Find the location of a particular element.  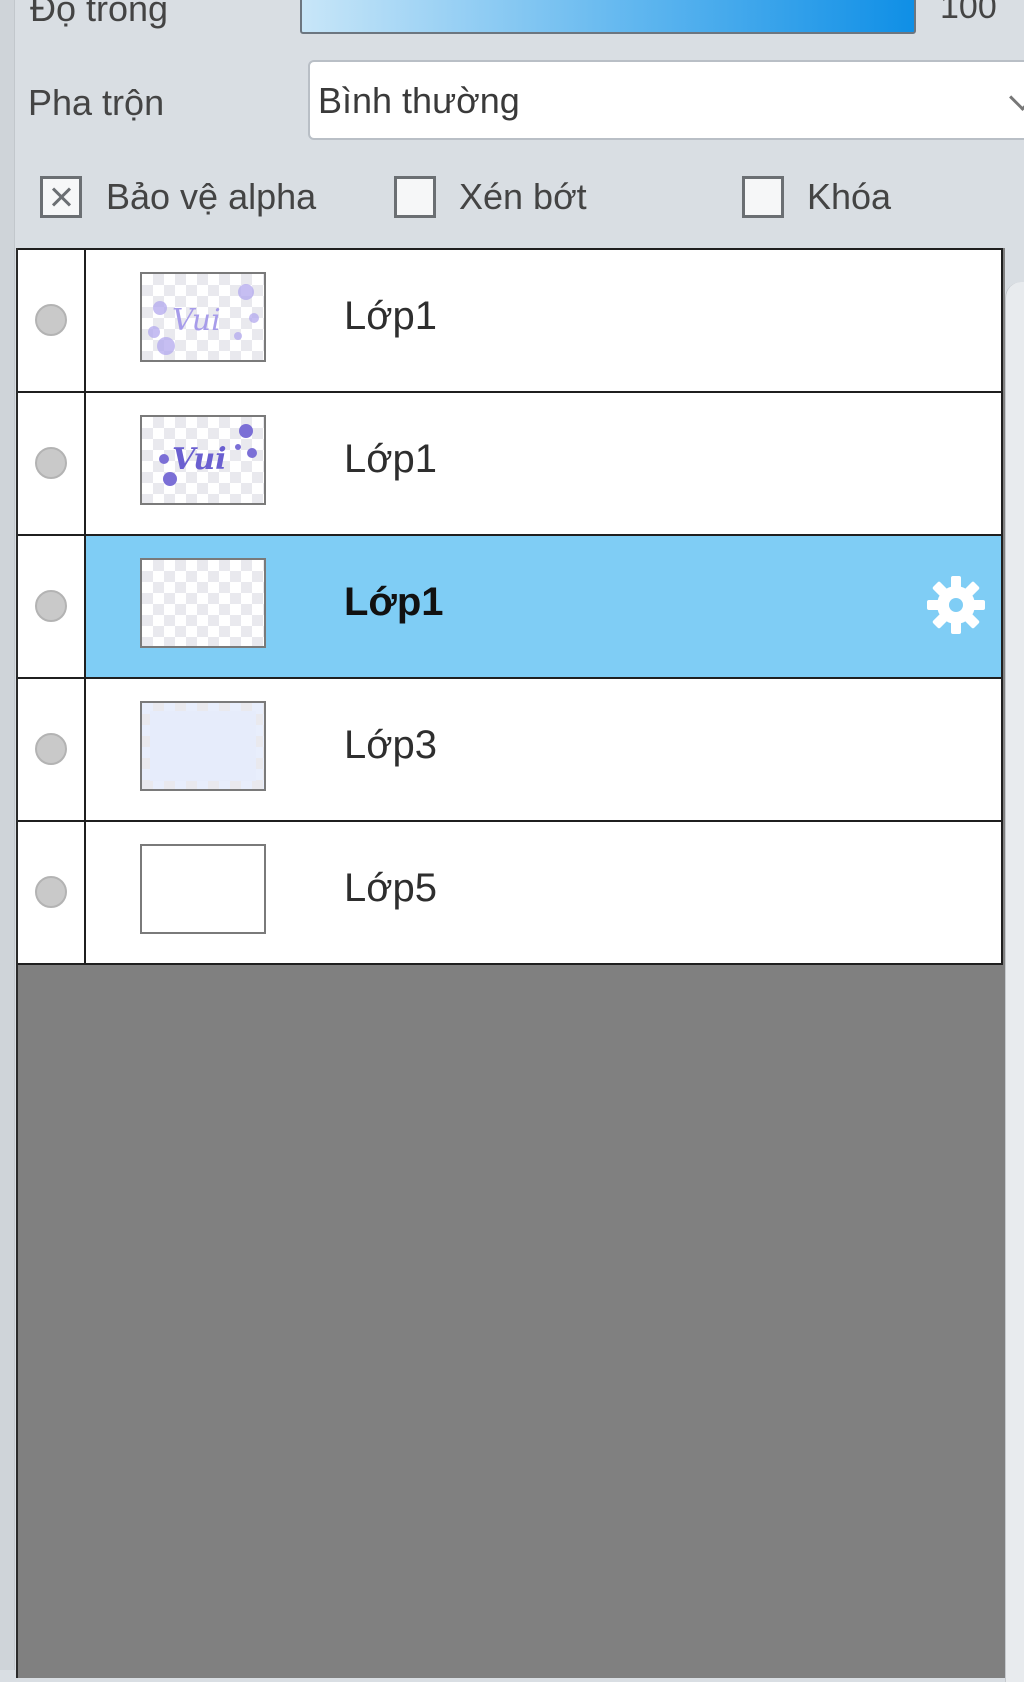

lock-label: Khóa is located at coordinates (849, 196).